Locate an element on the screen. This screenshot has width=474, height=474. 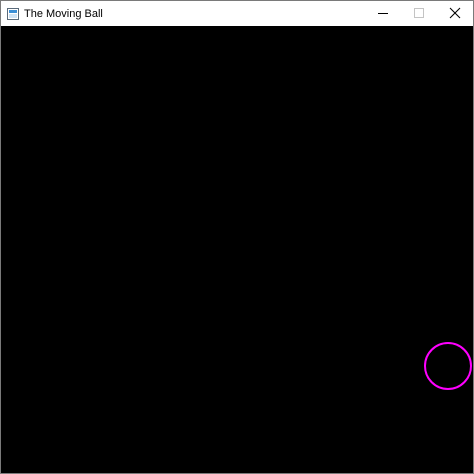
moving-ball is located at coordinates (448, 366).